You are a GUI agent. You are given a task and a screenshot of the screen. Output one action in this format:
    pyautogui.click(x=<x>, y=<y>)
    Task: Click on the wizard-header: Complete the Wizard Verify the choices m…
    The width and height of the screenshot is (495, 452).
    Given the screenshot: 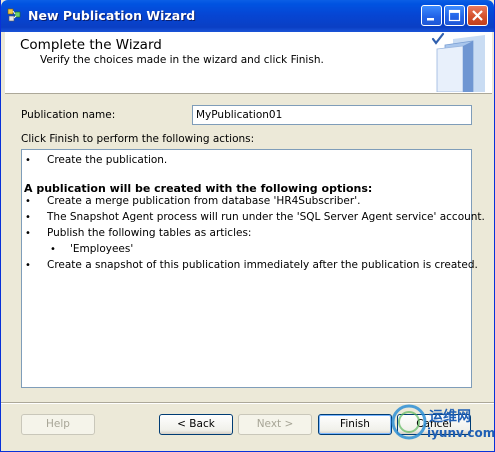 What is the action you would take?
    pyautogui.click(x=248, y=63)
    